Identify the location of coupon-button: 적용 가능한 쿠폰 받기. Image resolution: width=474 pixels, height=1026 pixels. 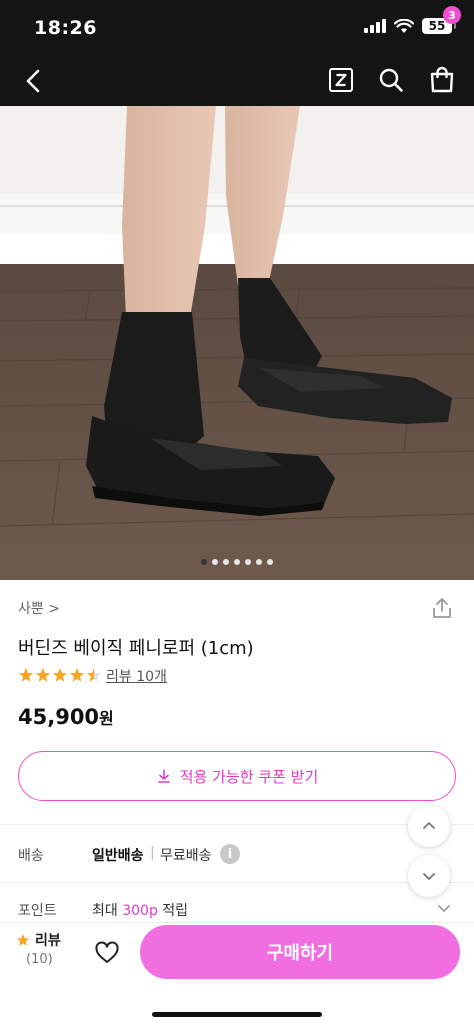
(237, 776).